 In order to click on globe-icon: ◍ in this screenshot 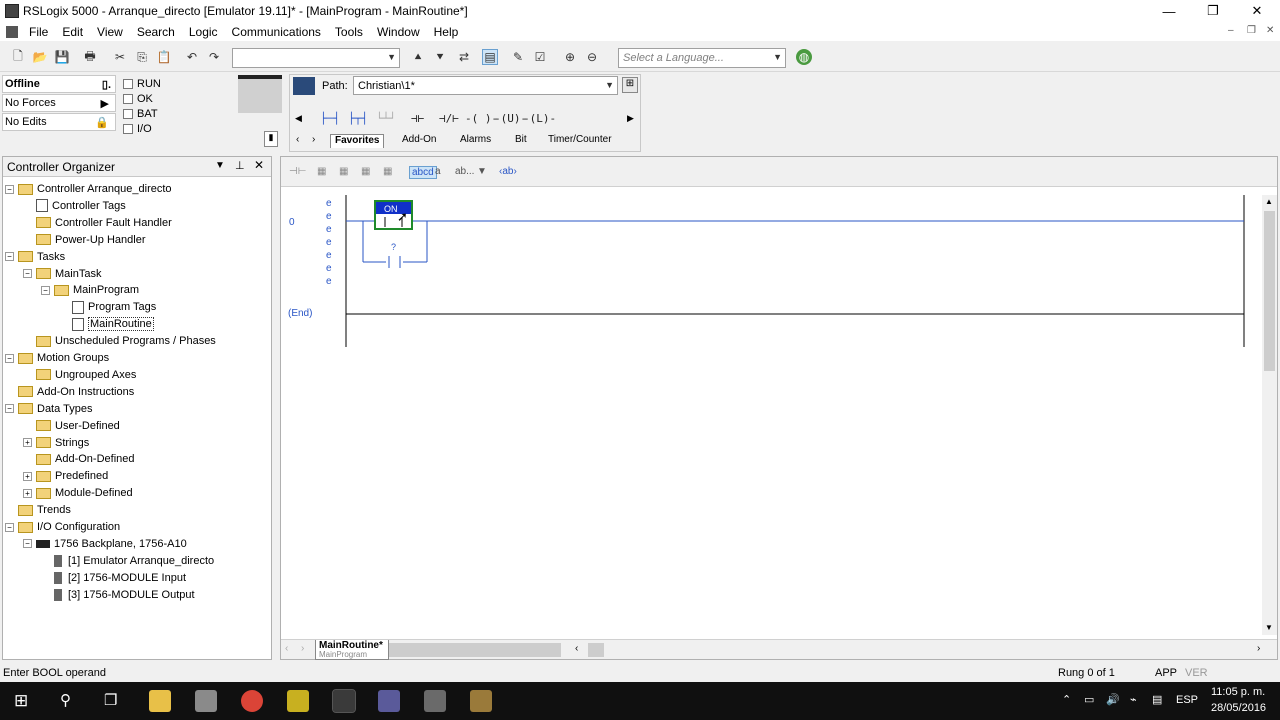, I will do `click(804, 57)`.